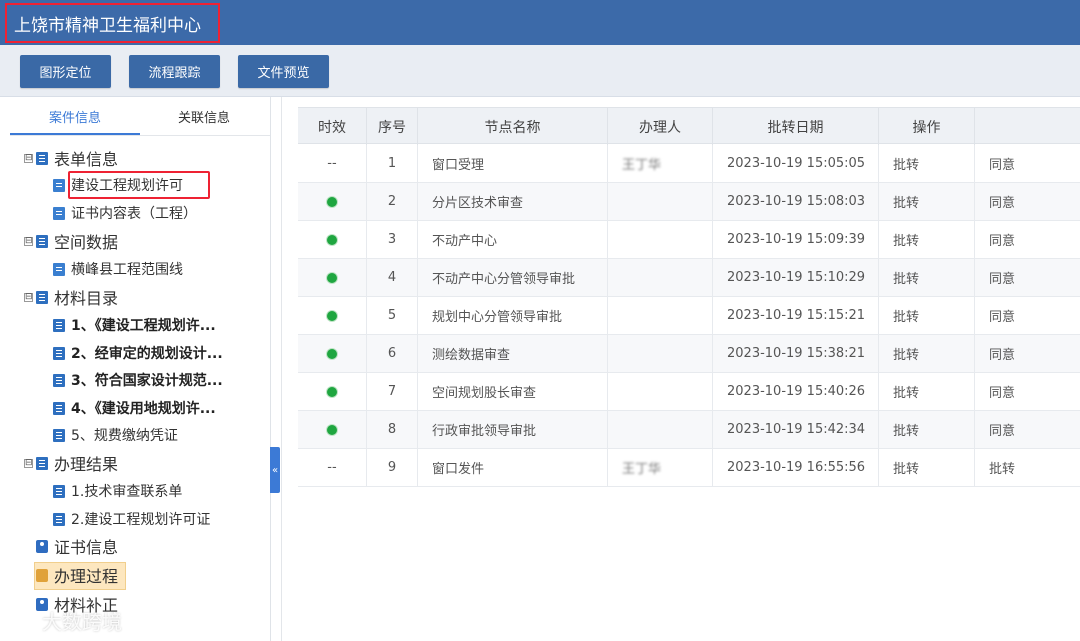 The height and width of the screenshot is (641, 1080). I want to click on cell-seq: 2, so click(392, 201).